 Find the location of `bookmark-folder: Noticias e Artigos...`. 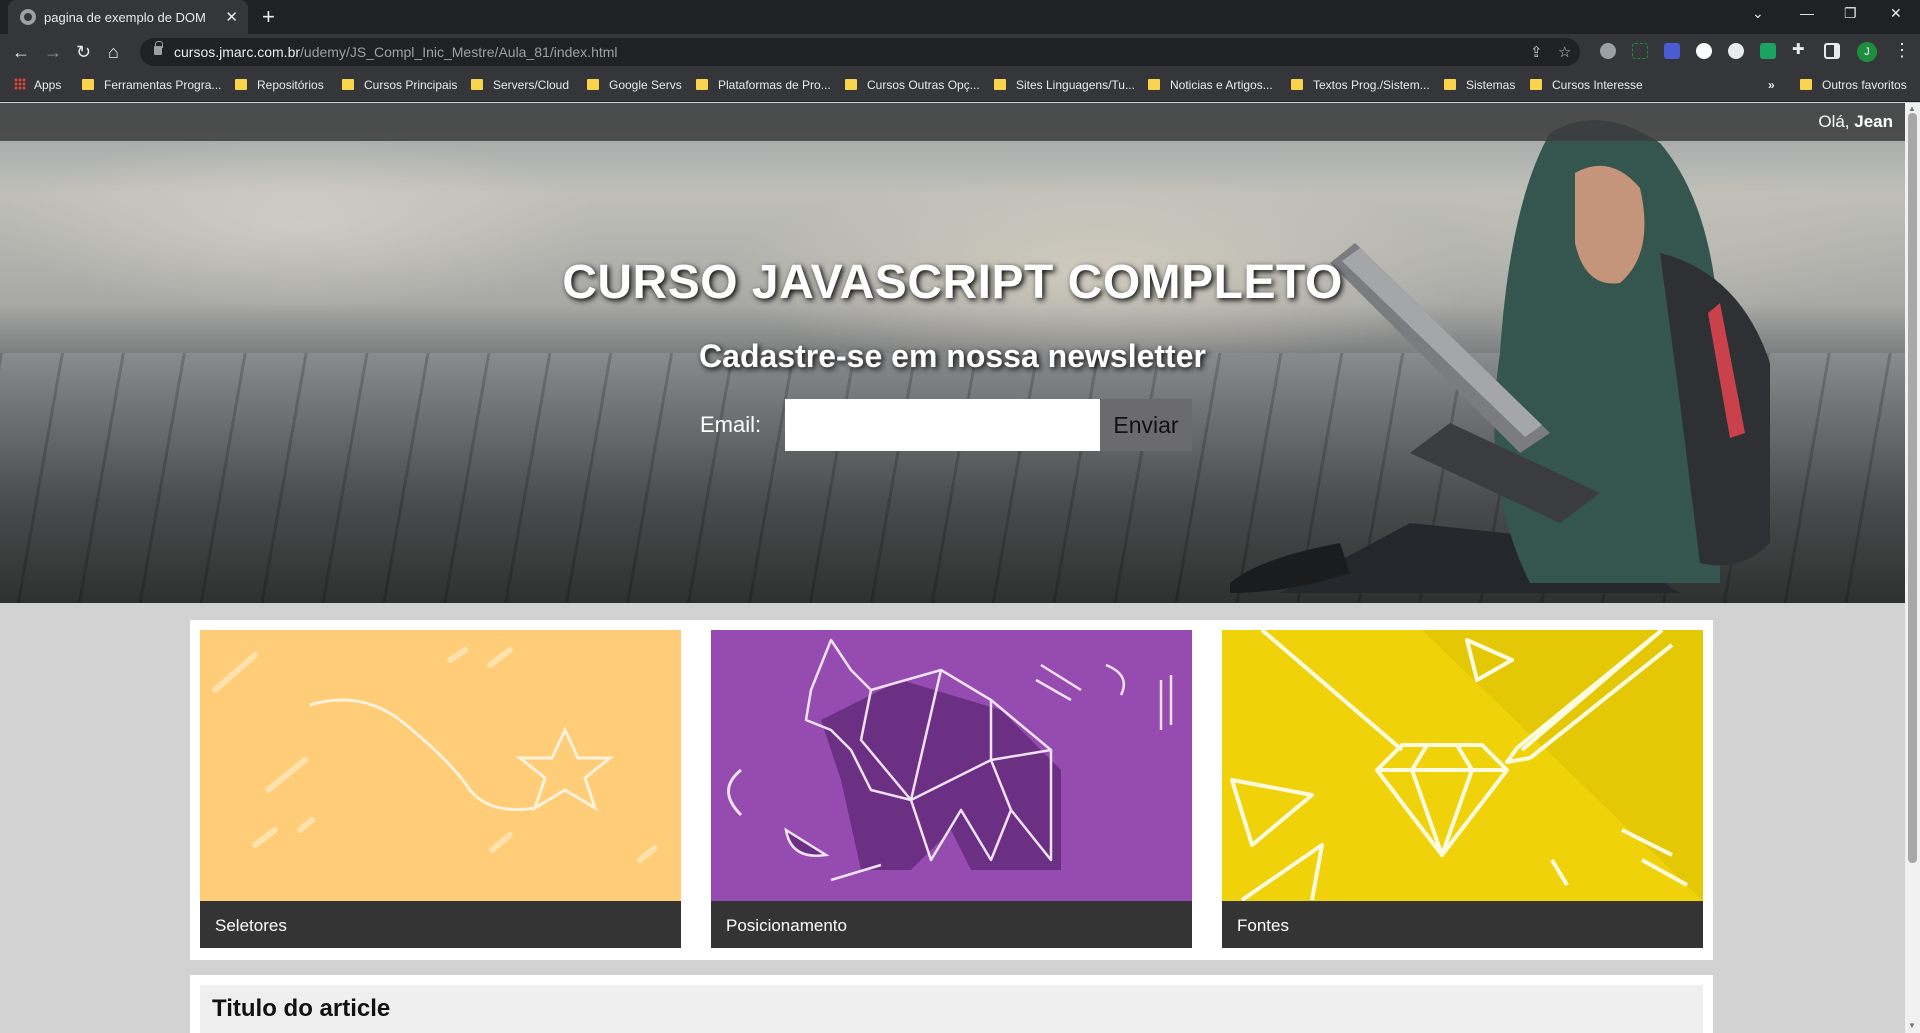

bookmark-folder: Noticias e Artigos... is located at coordinates (1210, 86).